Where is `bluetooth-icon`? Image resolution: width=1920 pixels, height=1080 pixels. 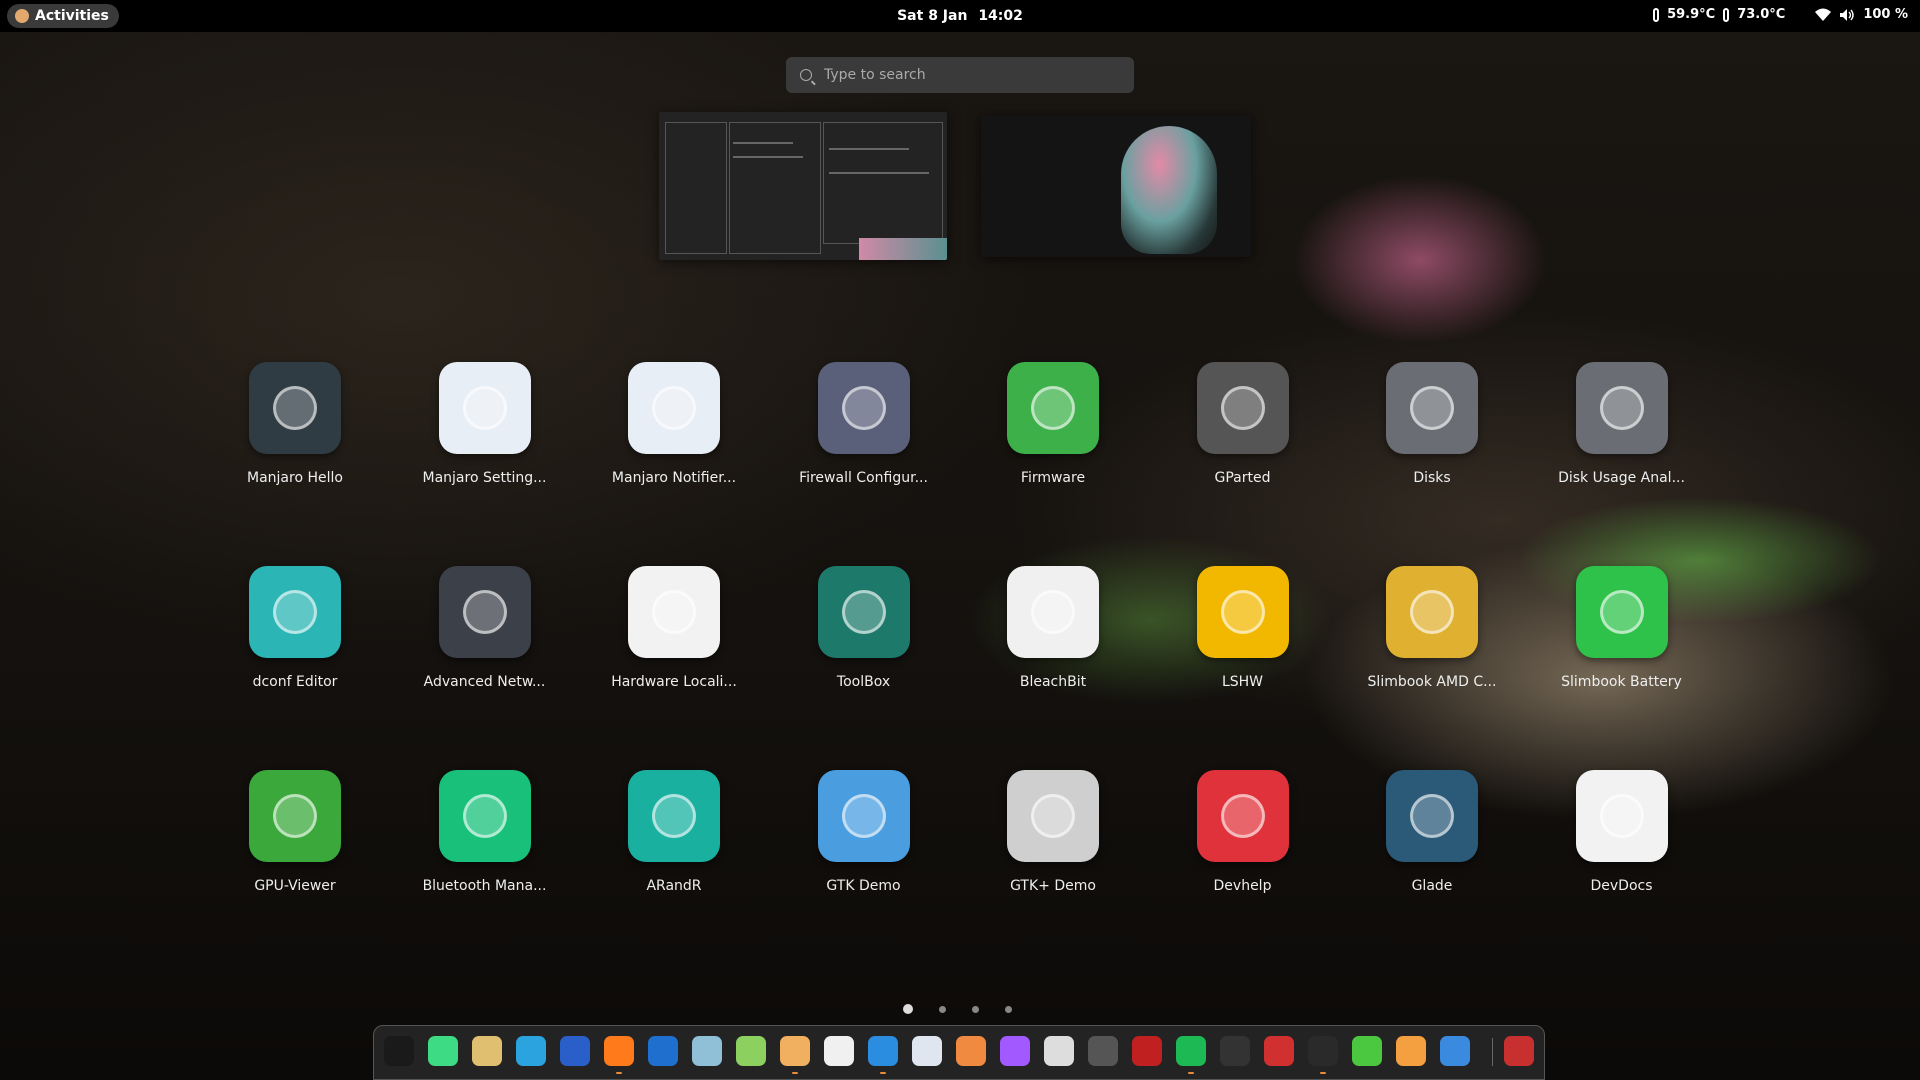 bluetooth-icon is located at coordinates (484, 816).